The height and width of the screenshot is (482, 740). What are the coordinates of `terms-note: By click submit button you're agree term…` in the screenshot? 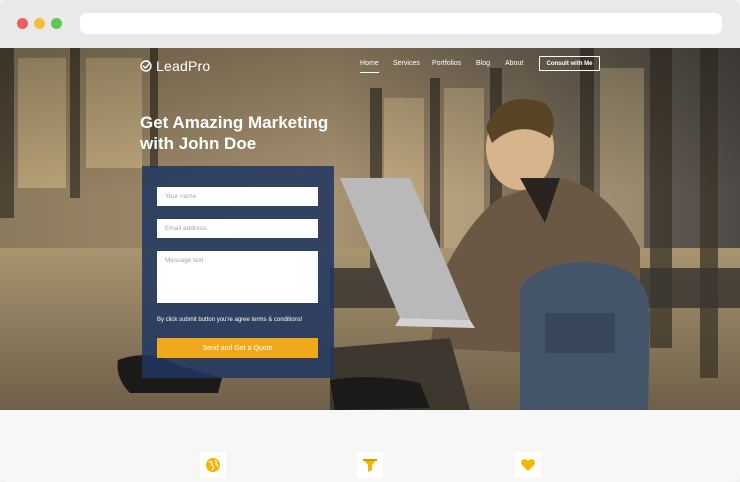 It's located at (230, 320).